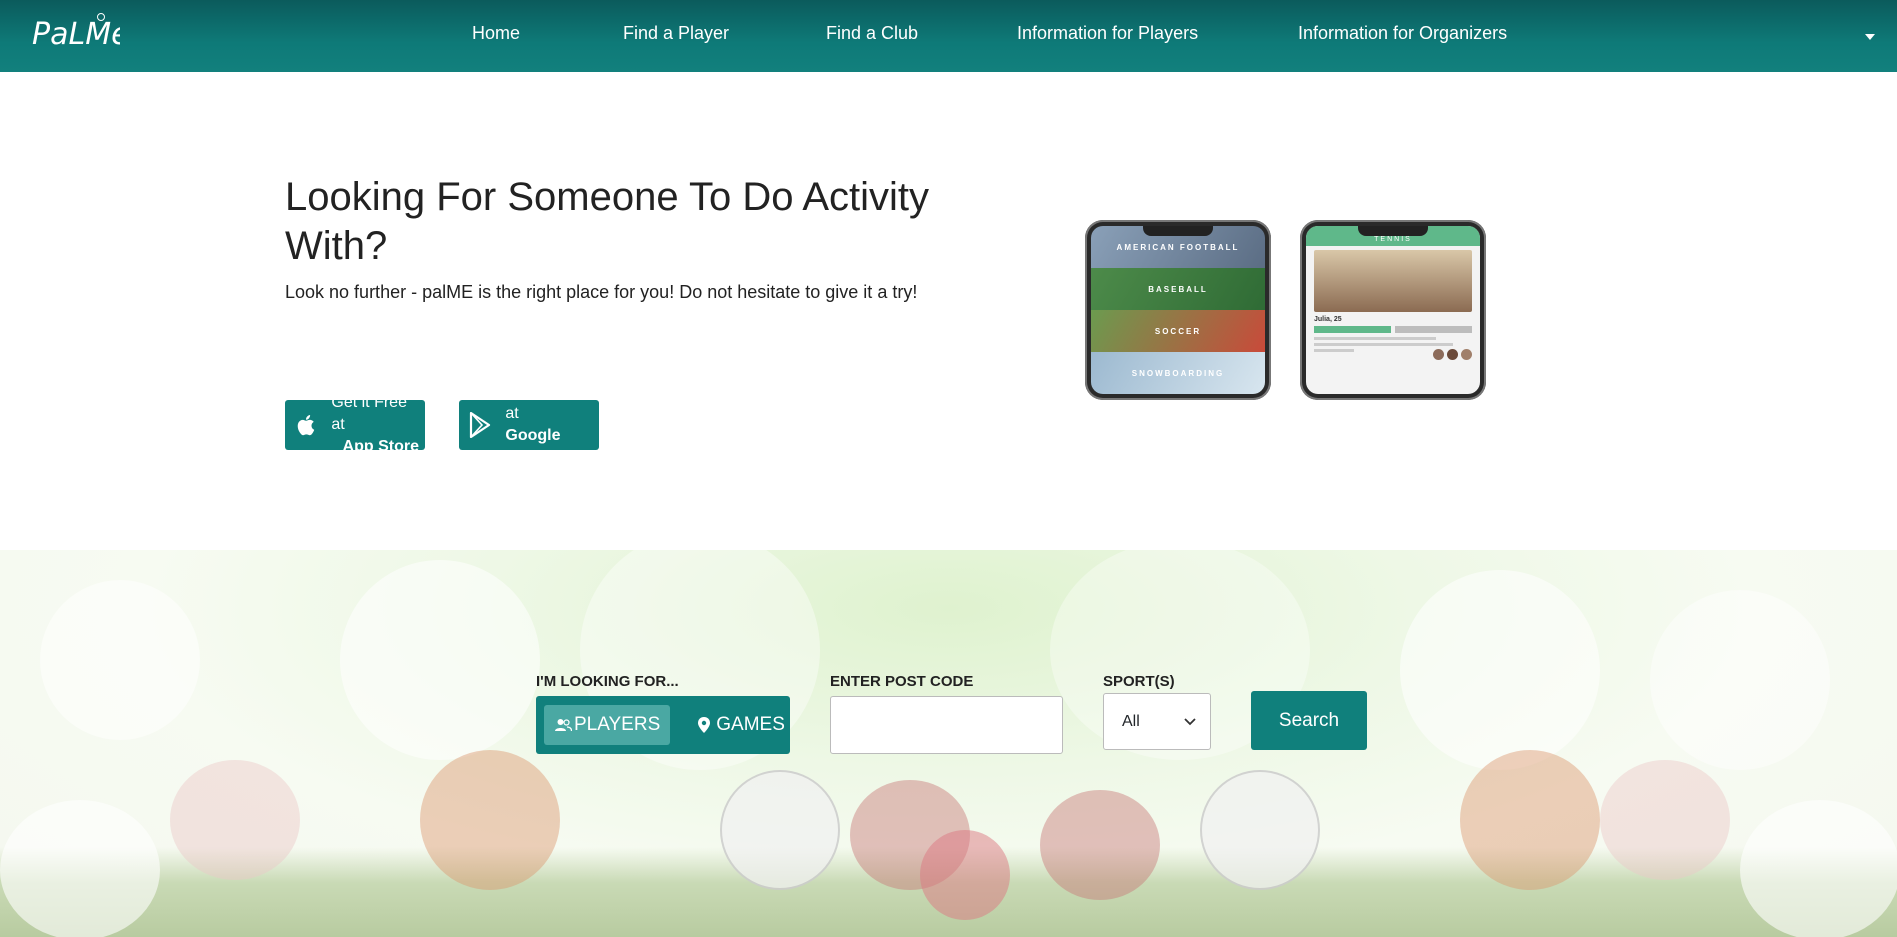 The height and width of the screenshot is (937, 1897). Describe the element at coordinates (533, 446) in the screenshot. I see `google-play-line2: Google Play` at that location.